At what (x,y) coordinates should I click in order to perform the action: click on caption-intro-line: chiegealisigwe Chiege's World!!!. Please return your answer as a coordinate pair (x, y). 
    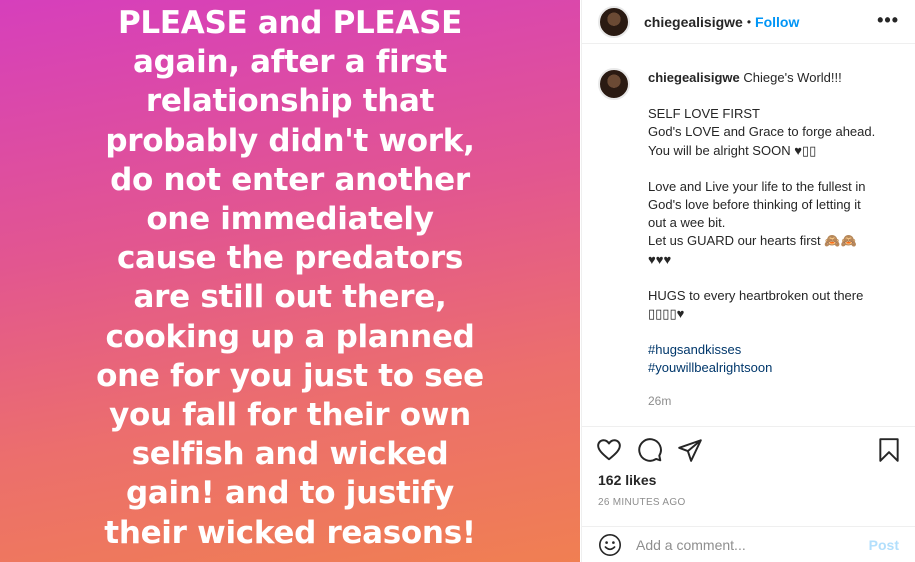
    Looking at the image, I should click on (773, 78).